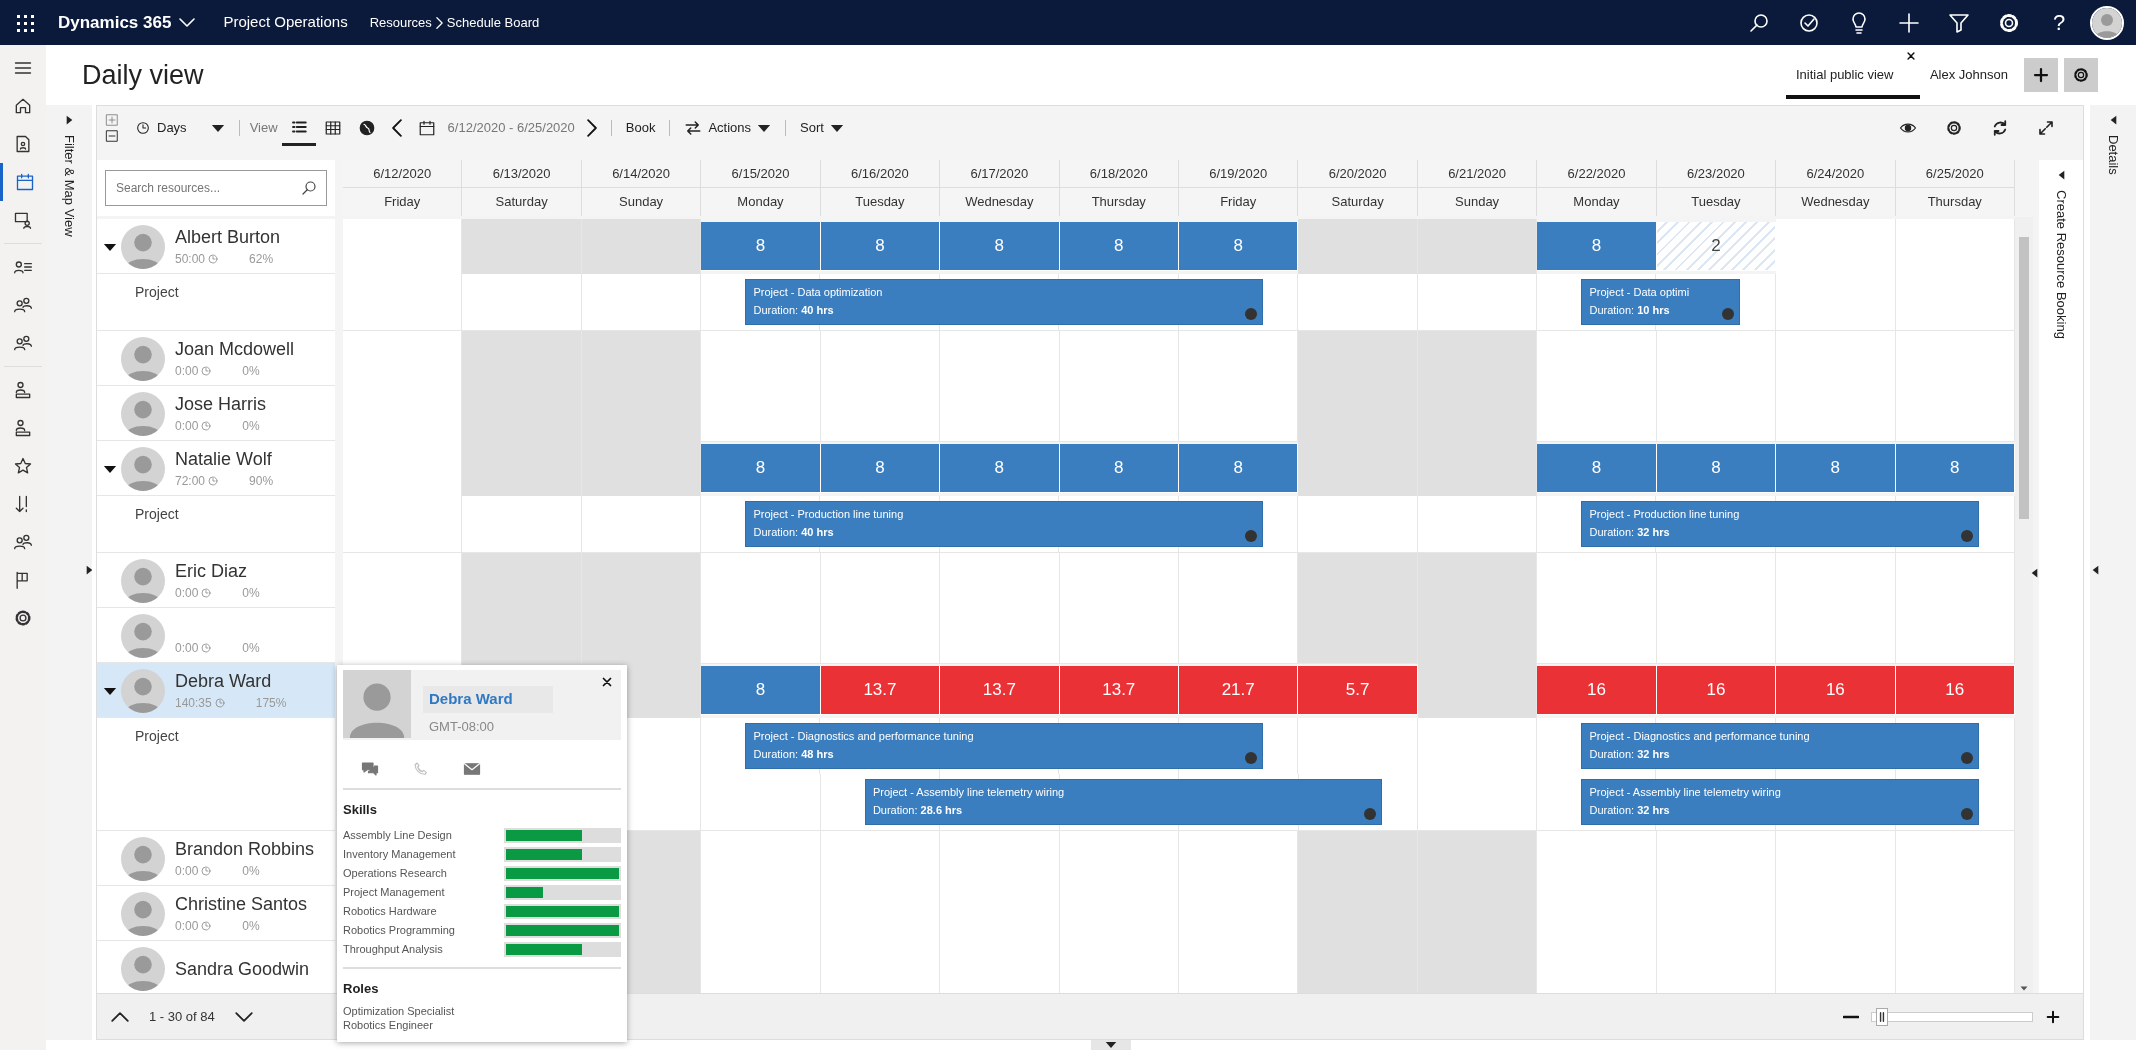 The image size is (2136, 1050). What do you see at coordinates (640, 128) in the screenshot?
I see `book-button: Book` at bounding box center [640, 128].